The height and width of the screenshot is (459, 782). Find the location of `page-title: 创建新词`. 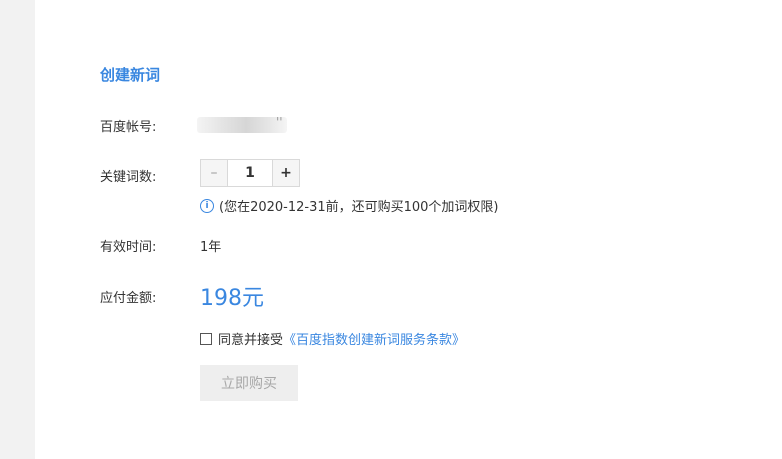

page-title: 创建新词 is located at coordinates (130, 75).